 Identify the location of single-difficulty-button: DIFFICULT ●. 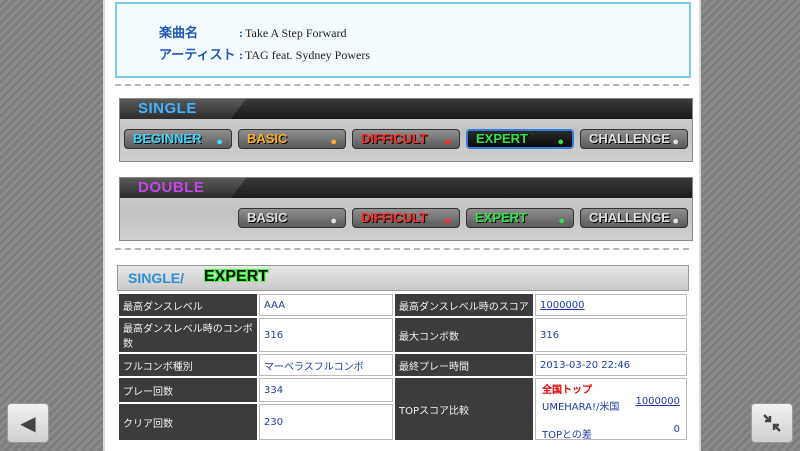
(406, 139).